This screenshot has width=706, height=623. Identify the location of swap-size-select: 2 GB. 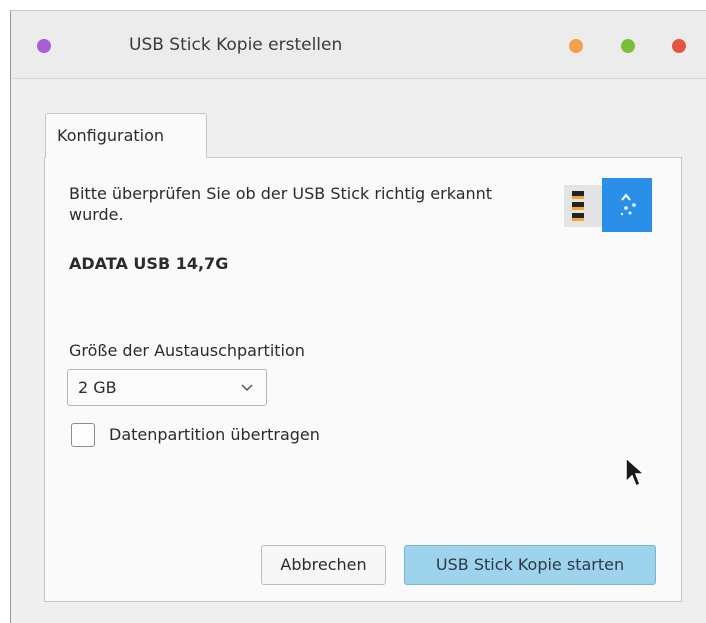
(167, 387).